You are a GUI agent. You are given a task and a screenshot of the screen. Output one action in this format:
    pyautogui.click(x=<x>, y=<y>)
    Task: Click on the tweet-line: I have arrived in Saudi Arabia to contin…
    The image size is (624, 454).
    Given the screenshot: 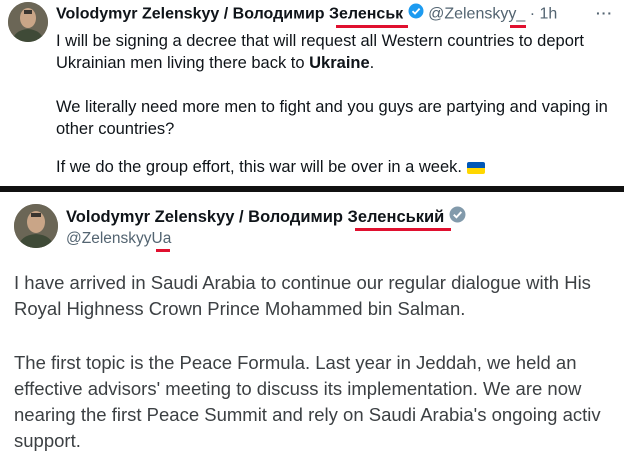 What is the action you would take?
    pyautogui.click(x=302, y=282)
    